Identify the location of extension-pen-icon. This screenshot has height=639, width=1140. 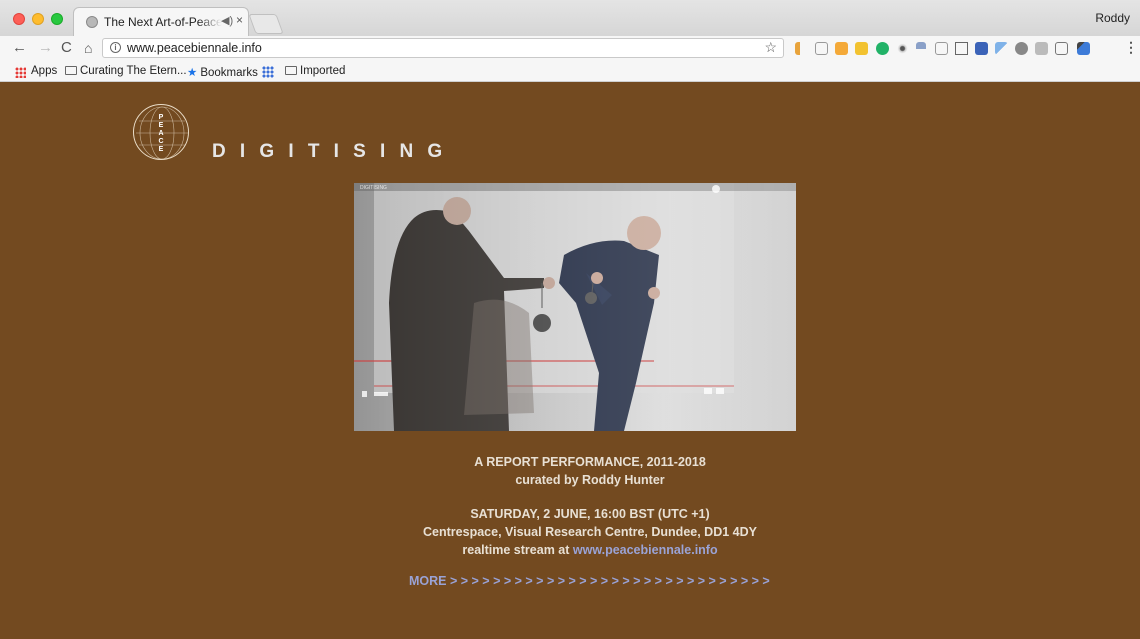
(1083, 48).